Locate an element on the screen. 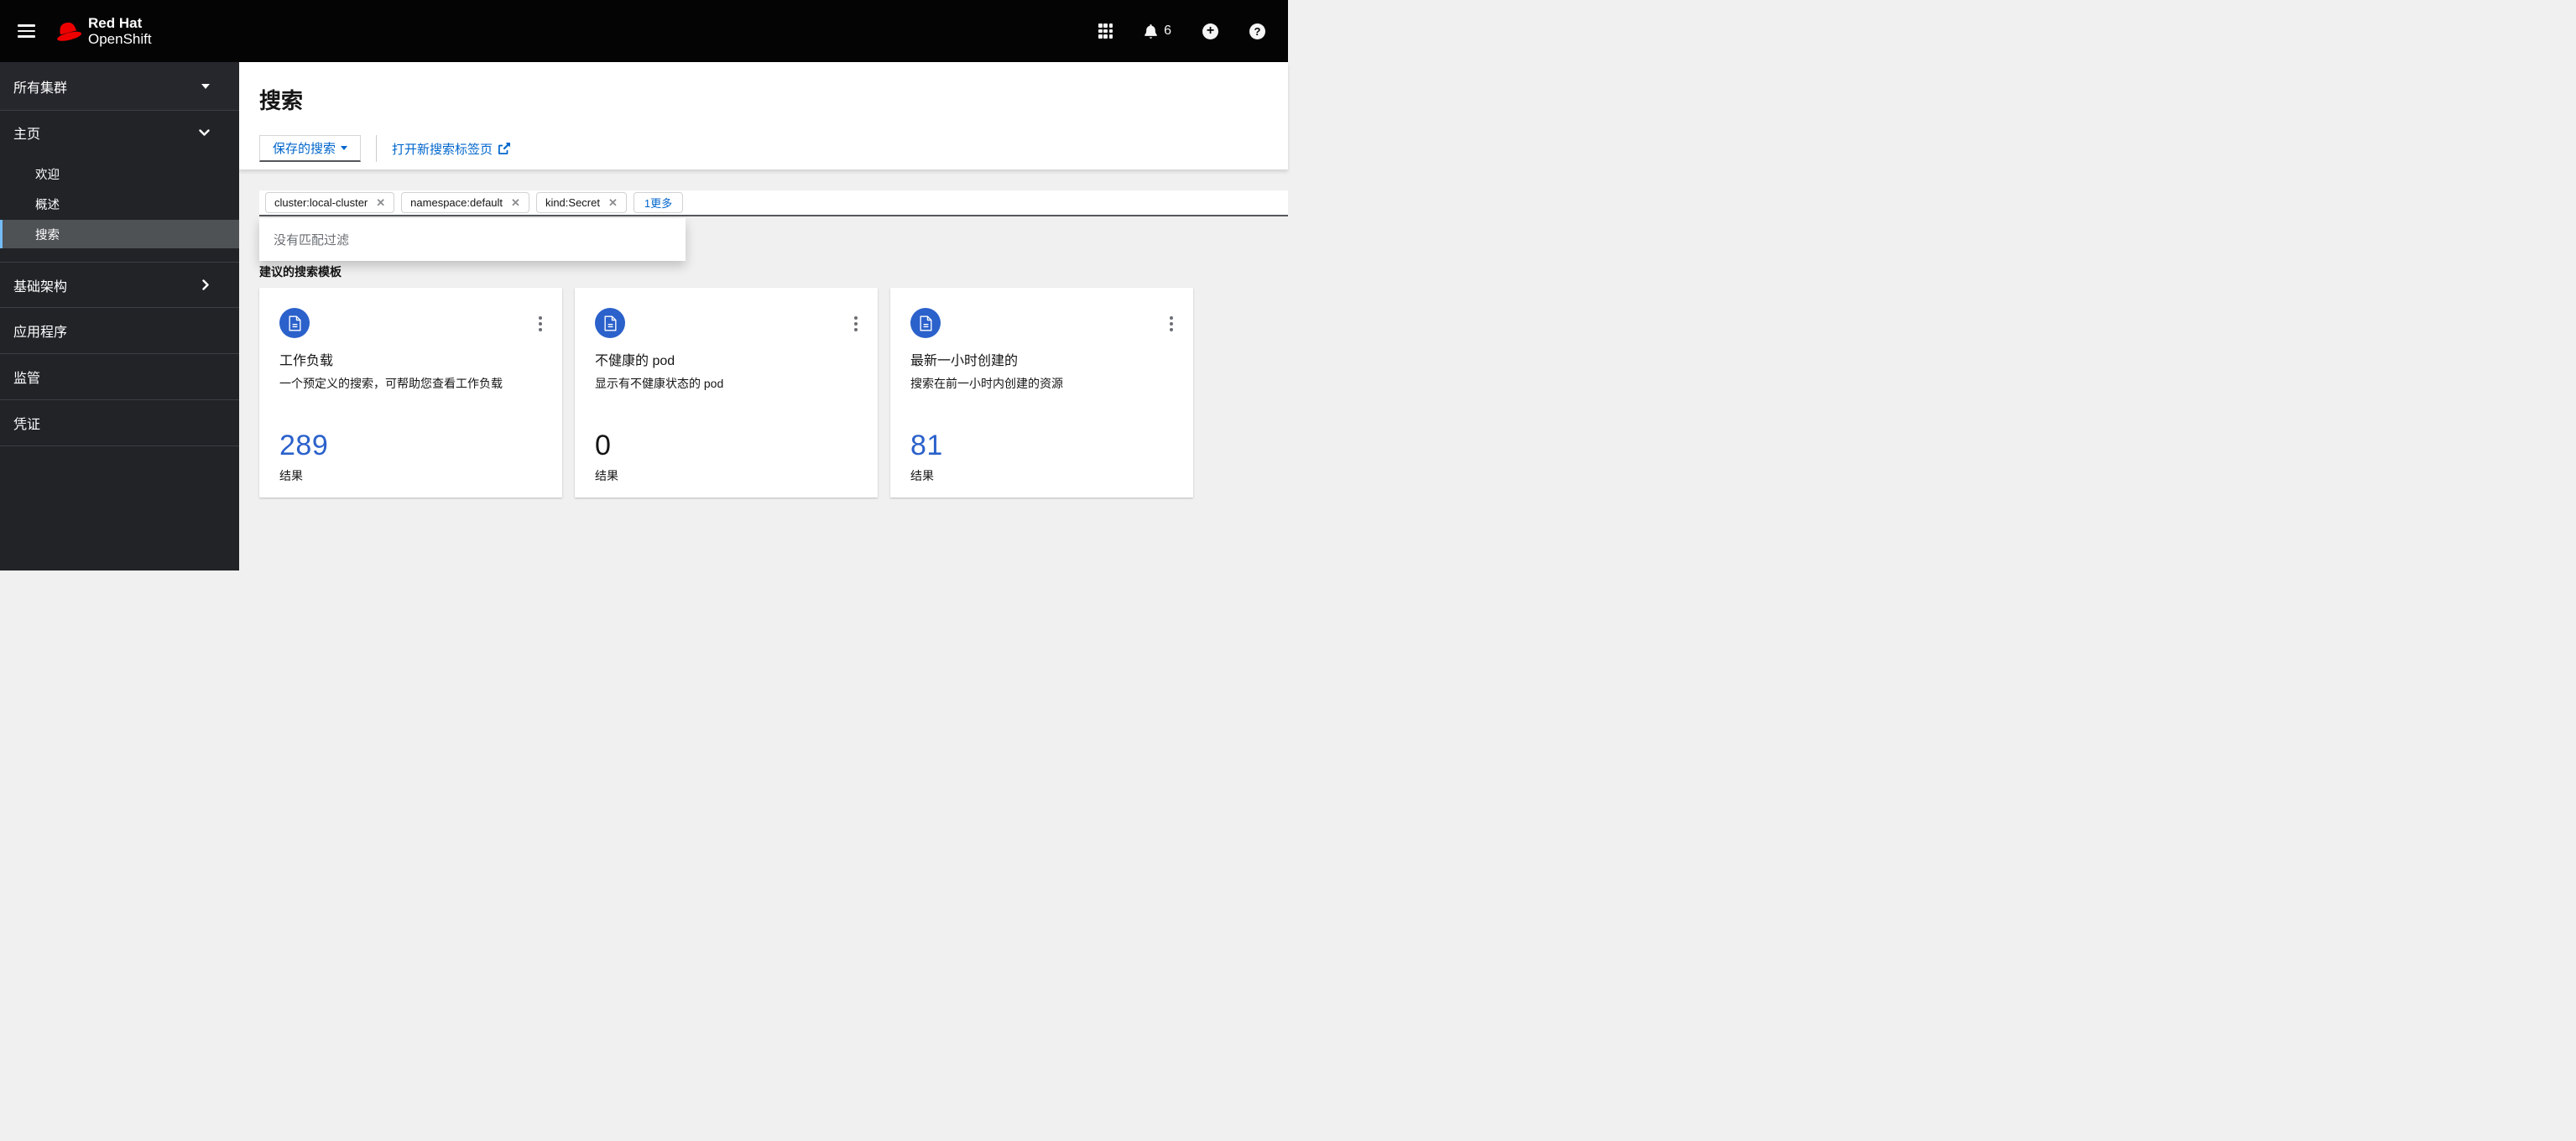  filter-chip-label: cluster:local-cluster is located at coordinates (321, 202).